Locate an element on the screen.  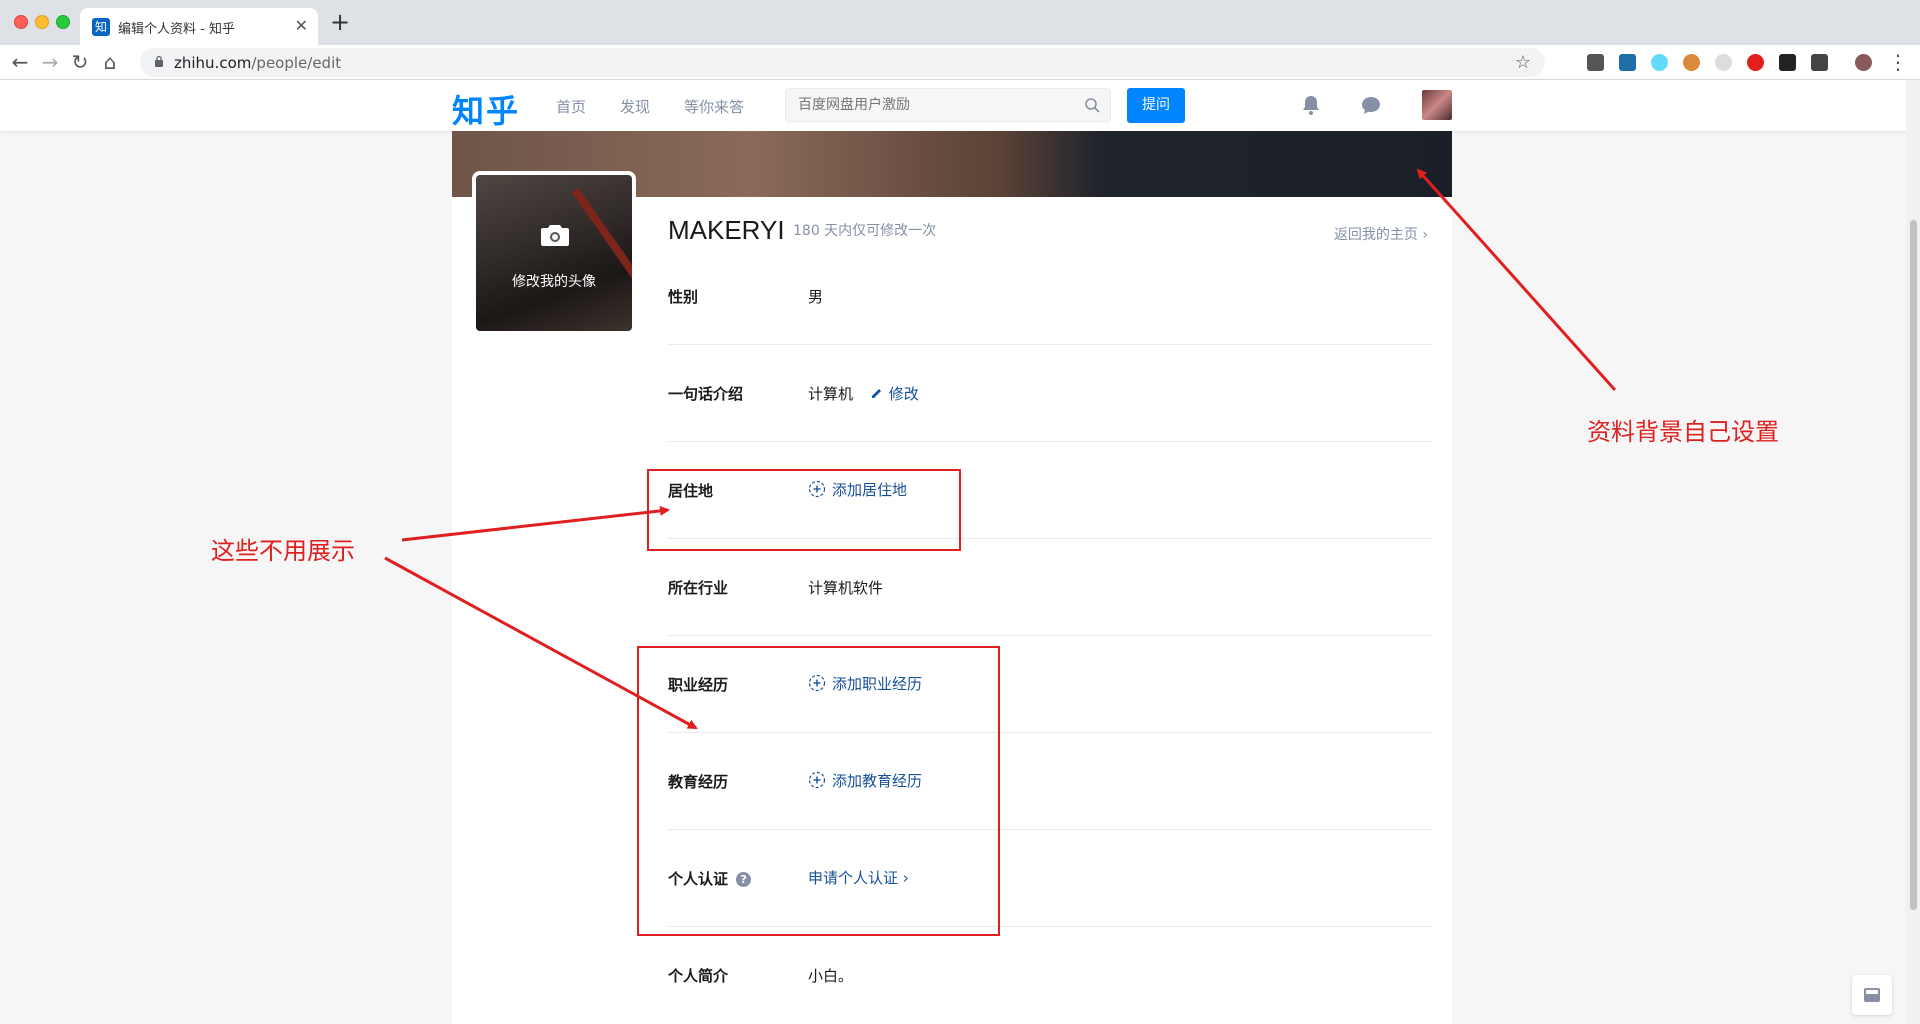
row-value: 小白。 is located at coordinates (830, 975).